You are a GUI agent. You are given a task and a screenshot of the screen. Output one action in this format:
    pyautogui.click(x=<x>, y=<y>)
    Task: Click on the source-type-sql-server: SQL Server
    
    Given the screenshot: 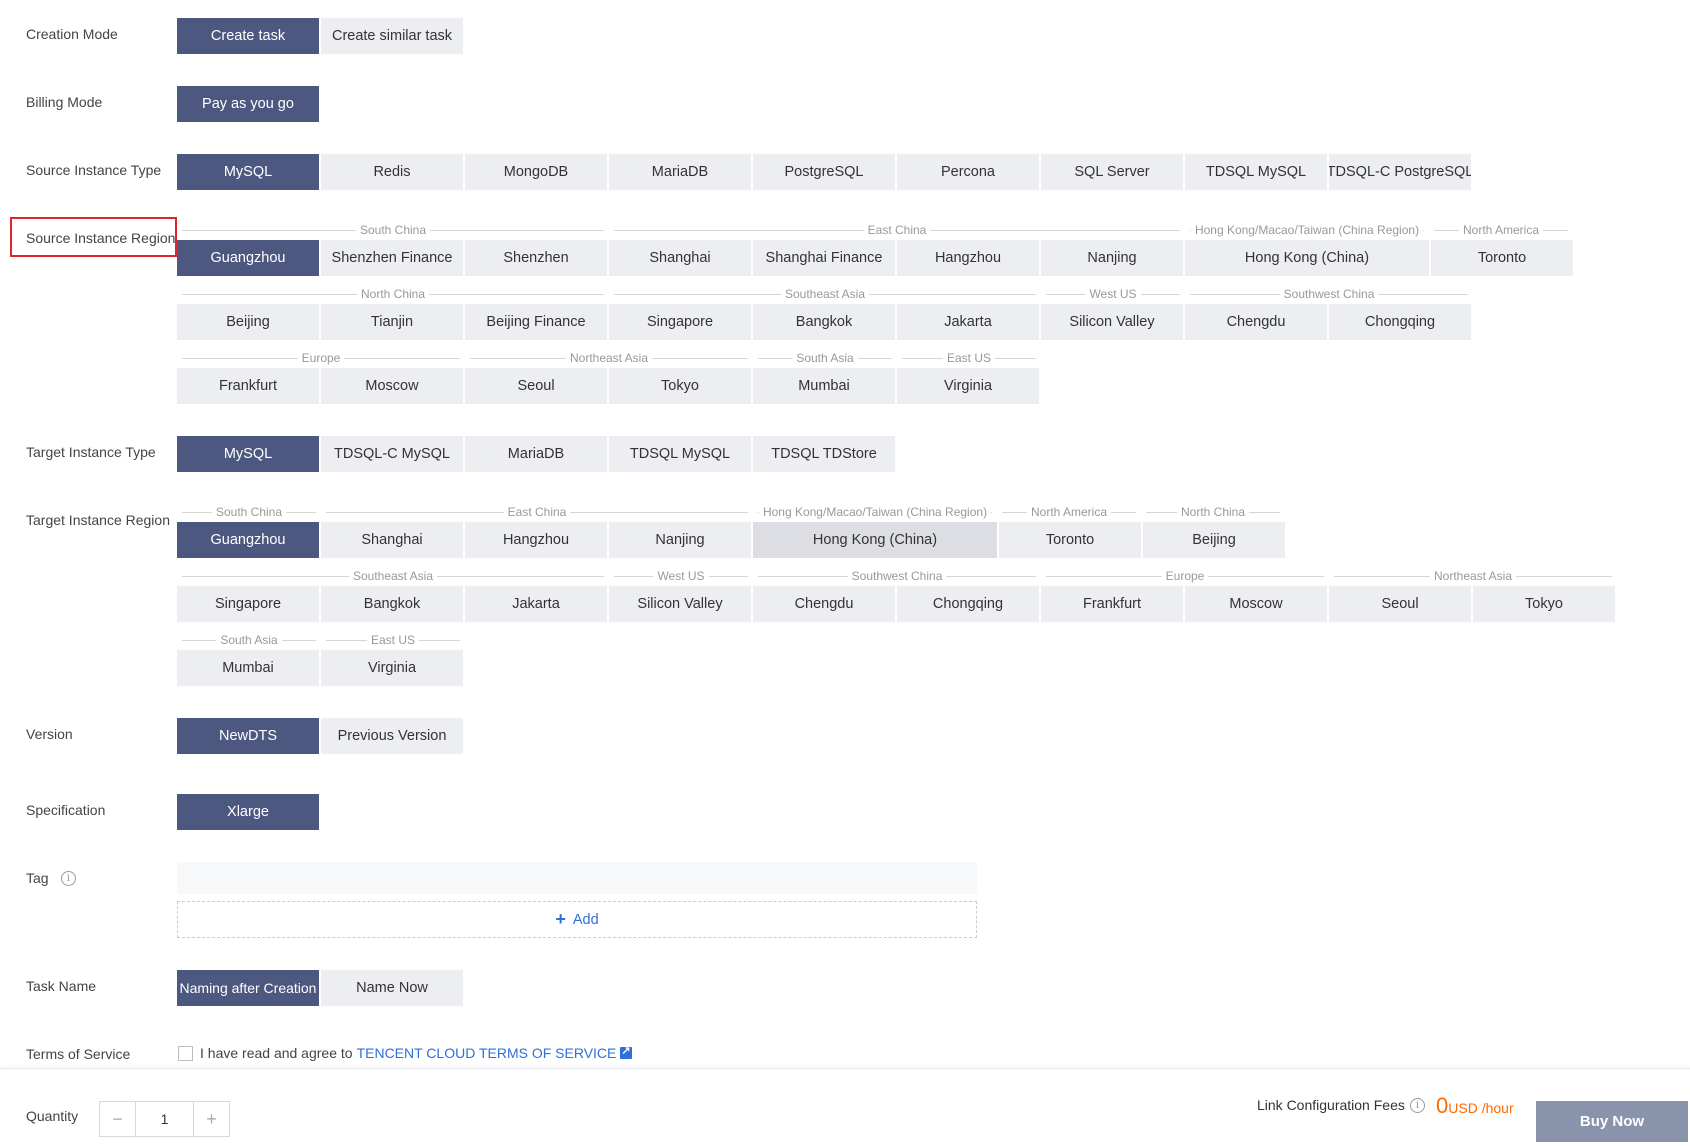 What is the action you would take?
    pyautogui.click(x=1112, y=172)
    